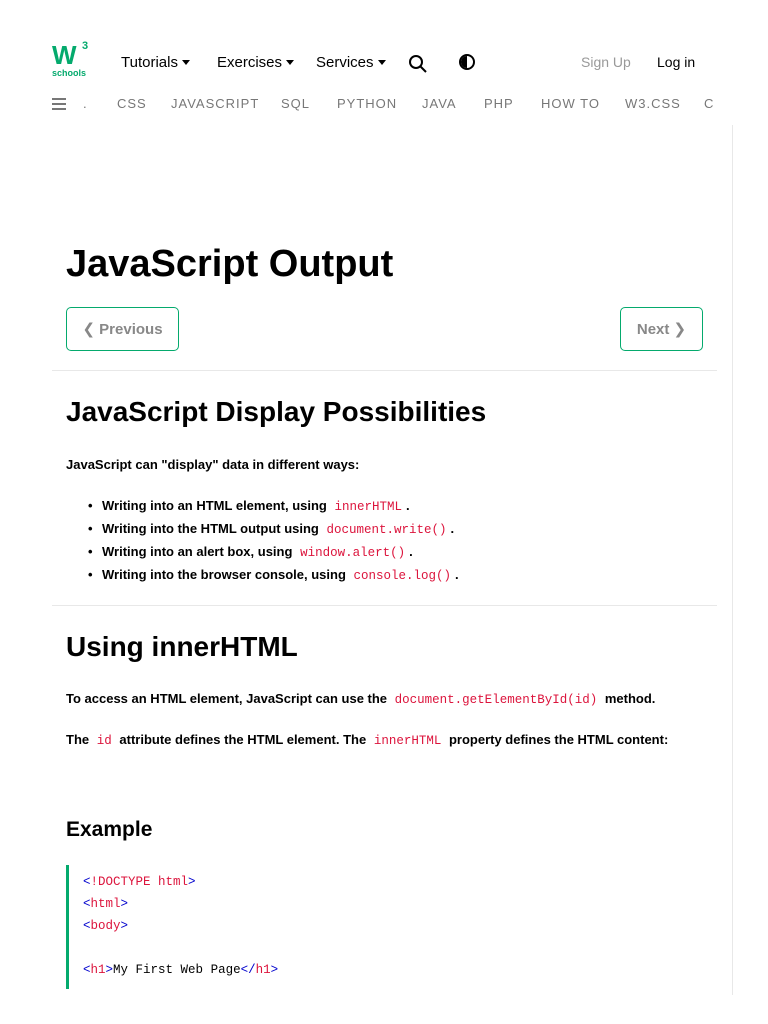 The width and height of the screenshot is (768, 1024). I want to click on code-snippet: document.write(), so click(386, 530).